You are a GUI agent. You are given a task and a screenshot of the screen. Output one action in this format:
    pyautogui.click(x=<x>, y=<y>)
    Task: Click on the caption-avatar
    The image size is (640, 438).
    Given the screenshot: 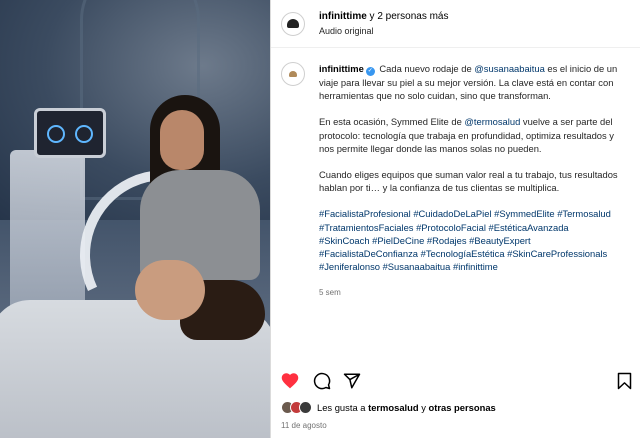 What is the action you would take?
    pyautogui.click(x=293, y=74)
    